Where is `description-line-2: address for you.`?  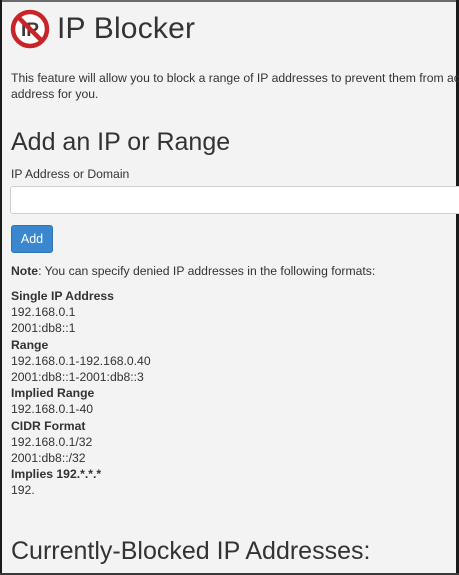
description-line-2: address for you. is located at coordinates (55, 94).